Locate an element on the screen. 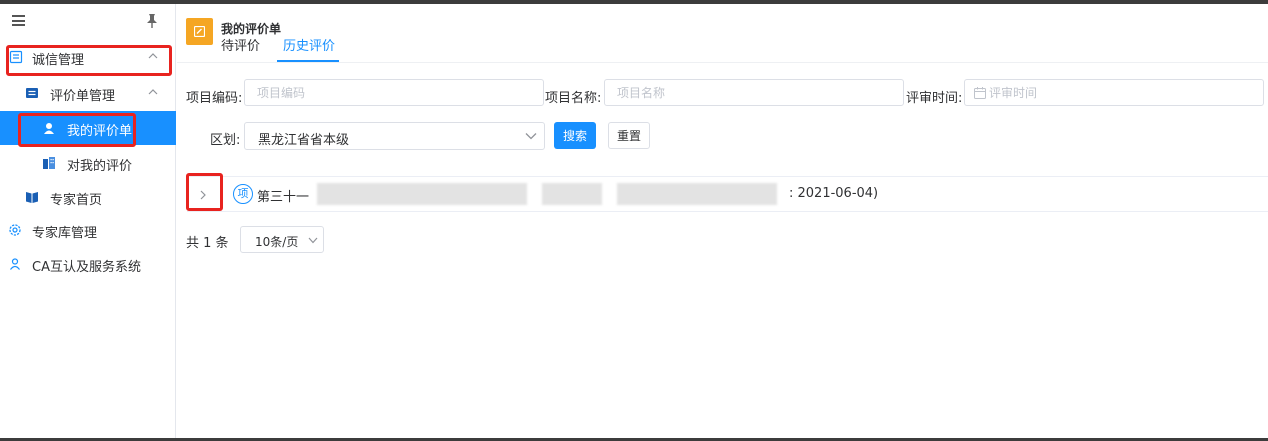 The image size is (1268, 441). sidebar-item-evaluations-of-me: 对我的评价 is located at coordinates (88, 163).